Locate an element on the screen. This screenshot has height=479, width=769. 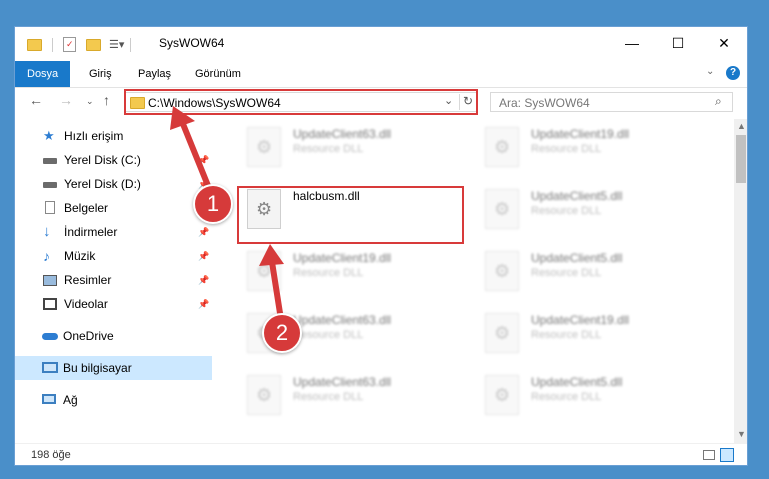
arrowhead-up-icon is located at coordinates (271, 255).